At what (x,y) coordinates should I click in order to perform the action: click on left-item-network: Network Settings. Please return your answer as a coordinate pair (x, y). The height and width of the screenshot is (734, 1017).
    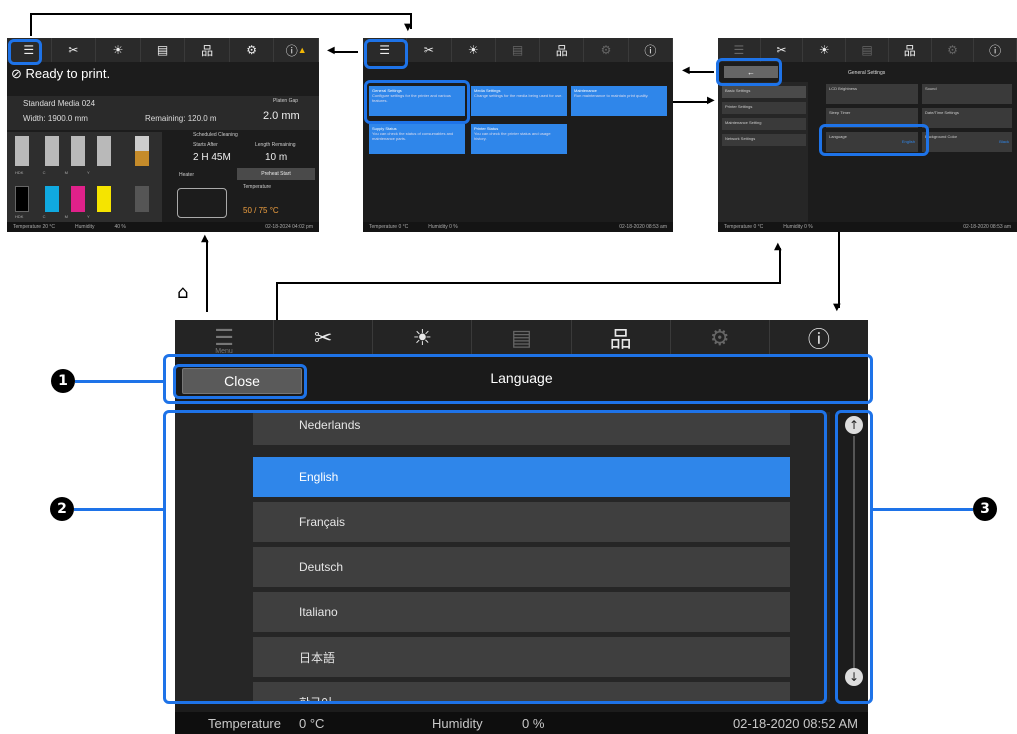
    Looking at the image, I should click on (764, 140).